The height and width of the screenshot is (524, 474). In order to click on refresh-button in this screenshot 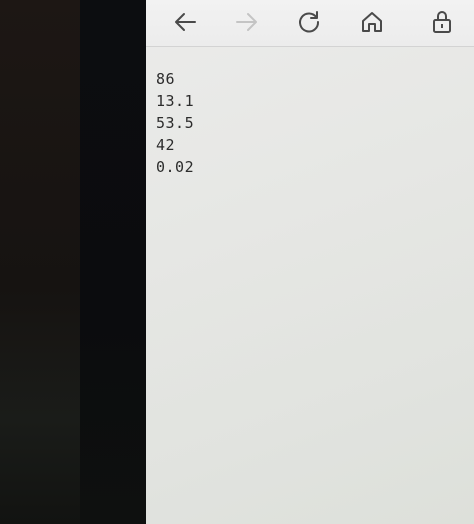, I will do `click(309, 22)`.